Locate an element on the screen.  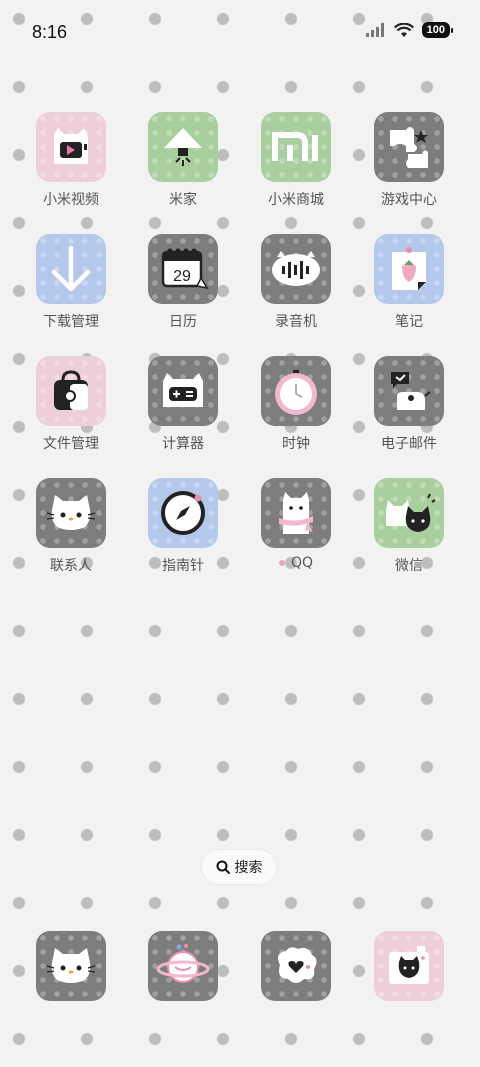
app-xiaomi-mall: 小米商城 is located at coordinates (296, 160).